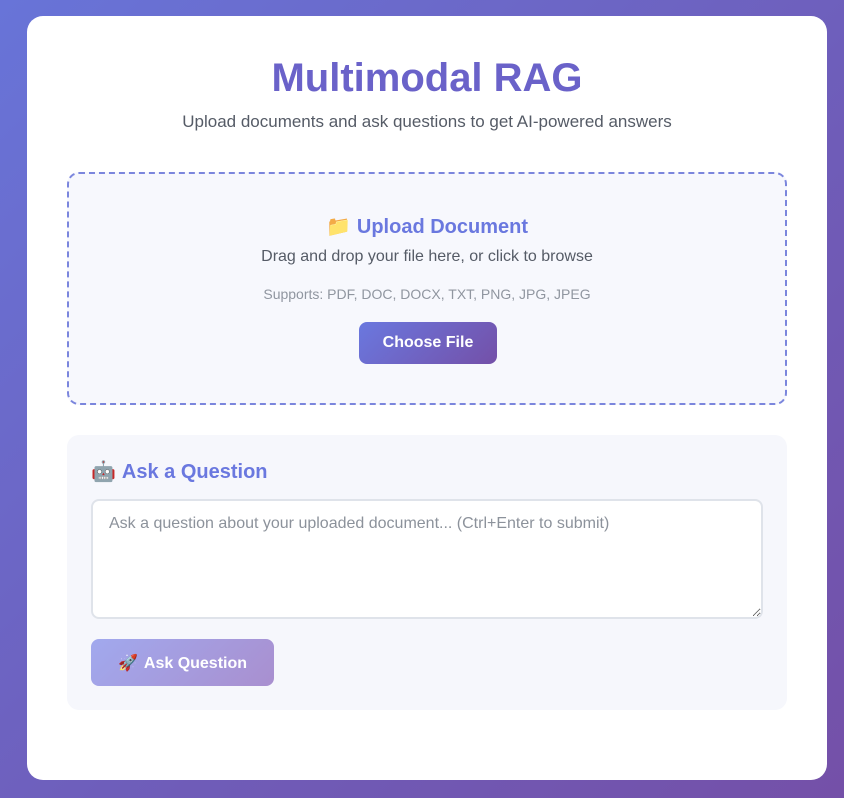  What do you see at coordinates (427, 559) in the screenshot?
I see `question-input` at bounding box center [427, 559].